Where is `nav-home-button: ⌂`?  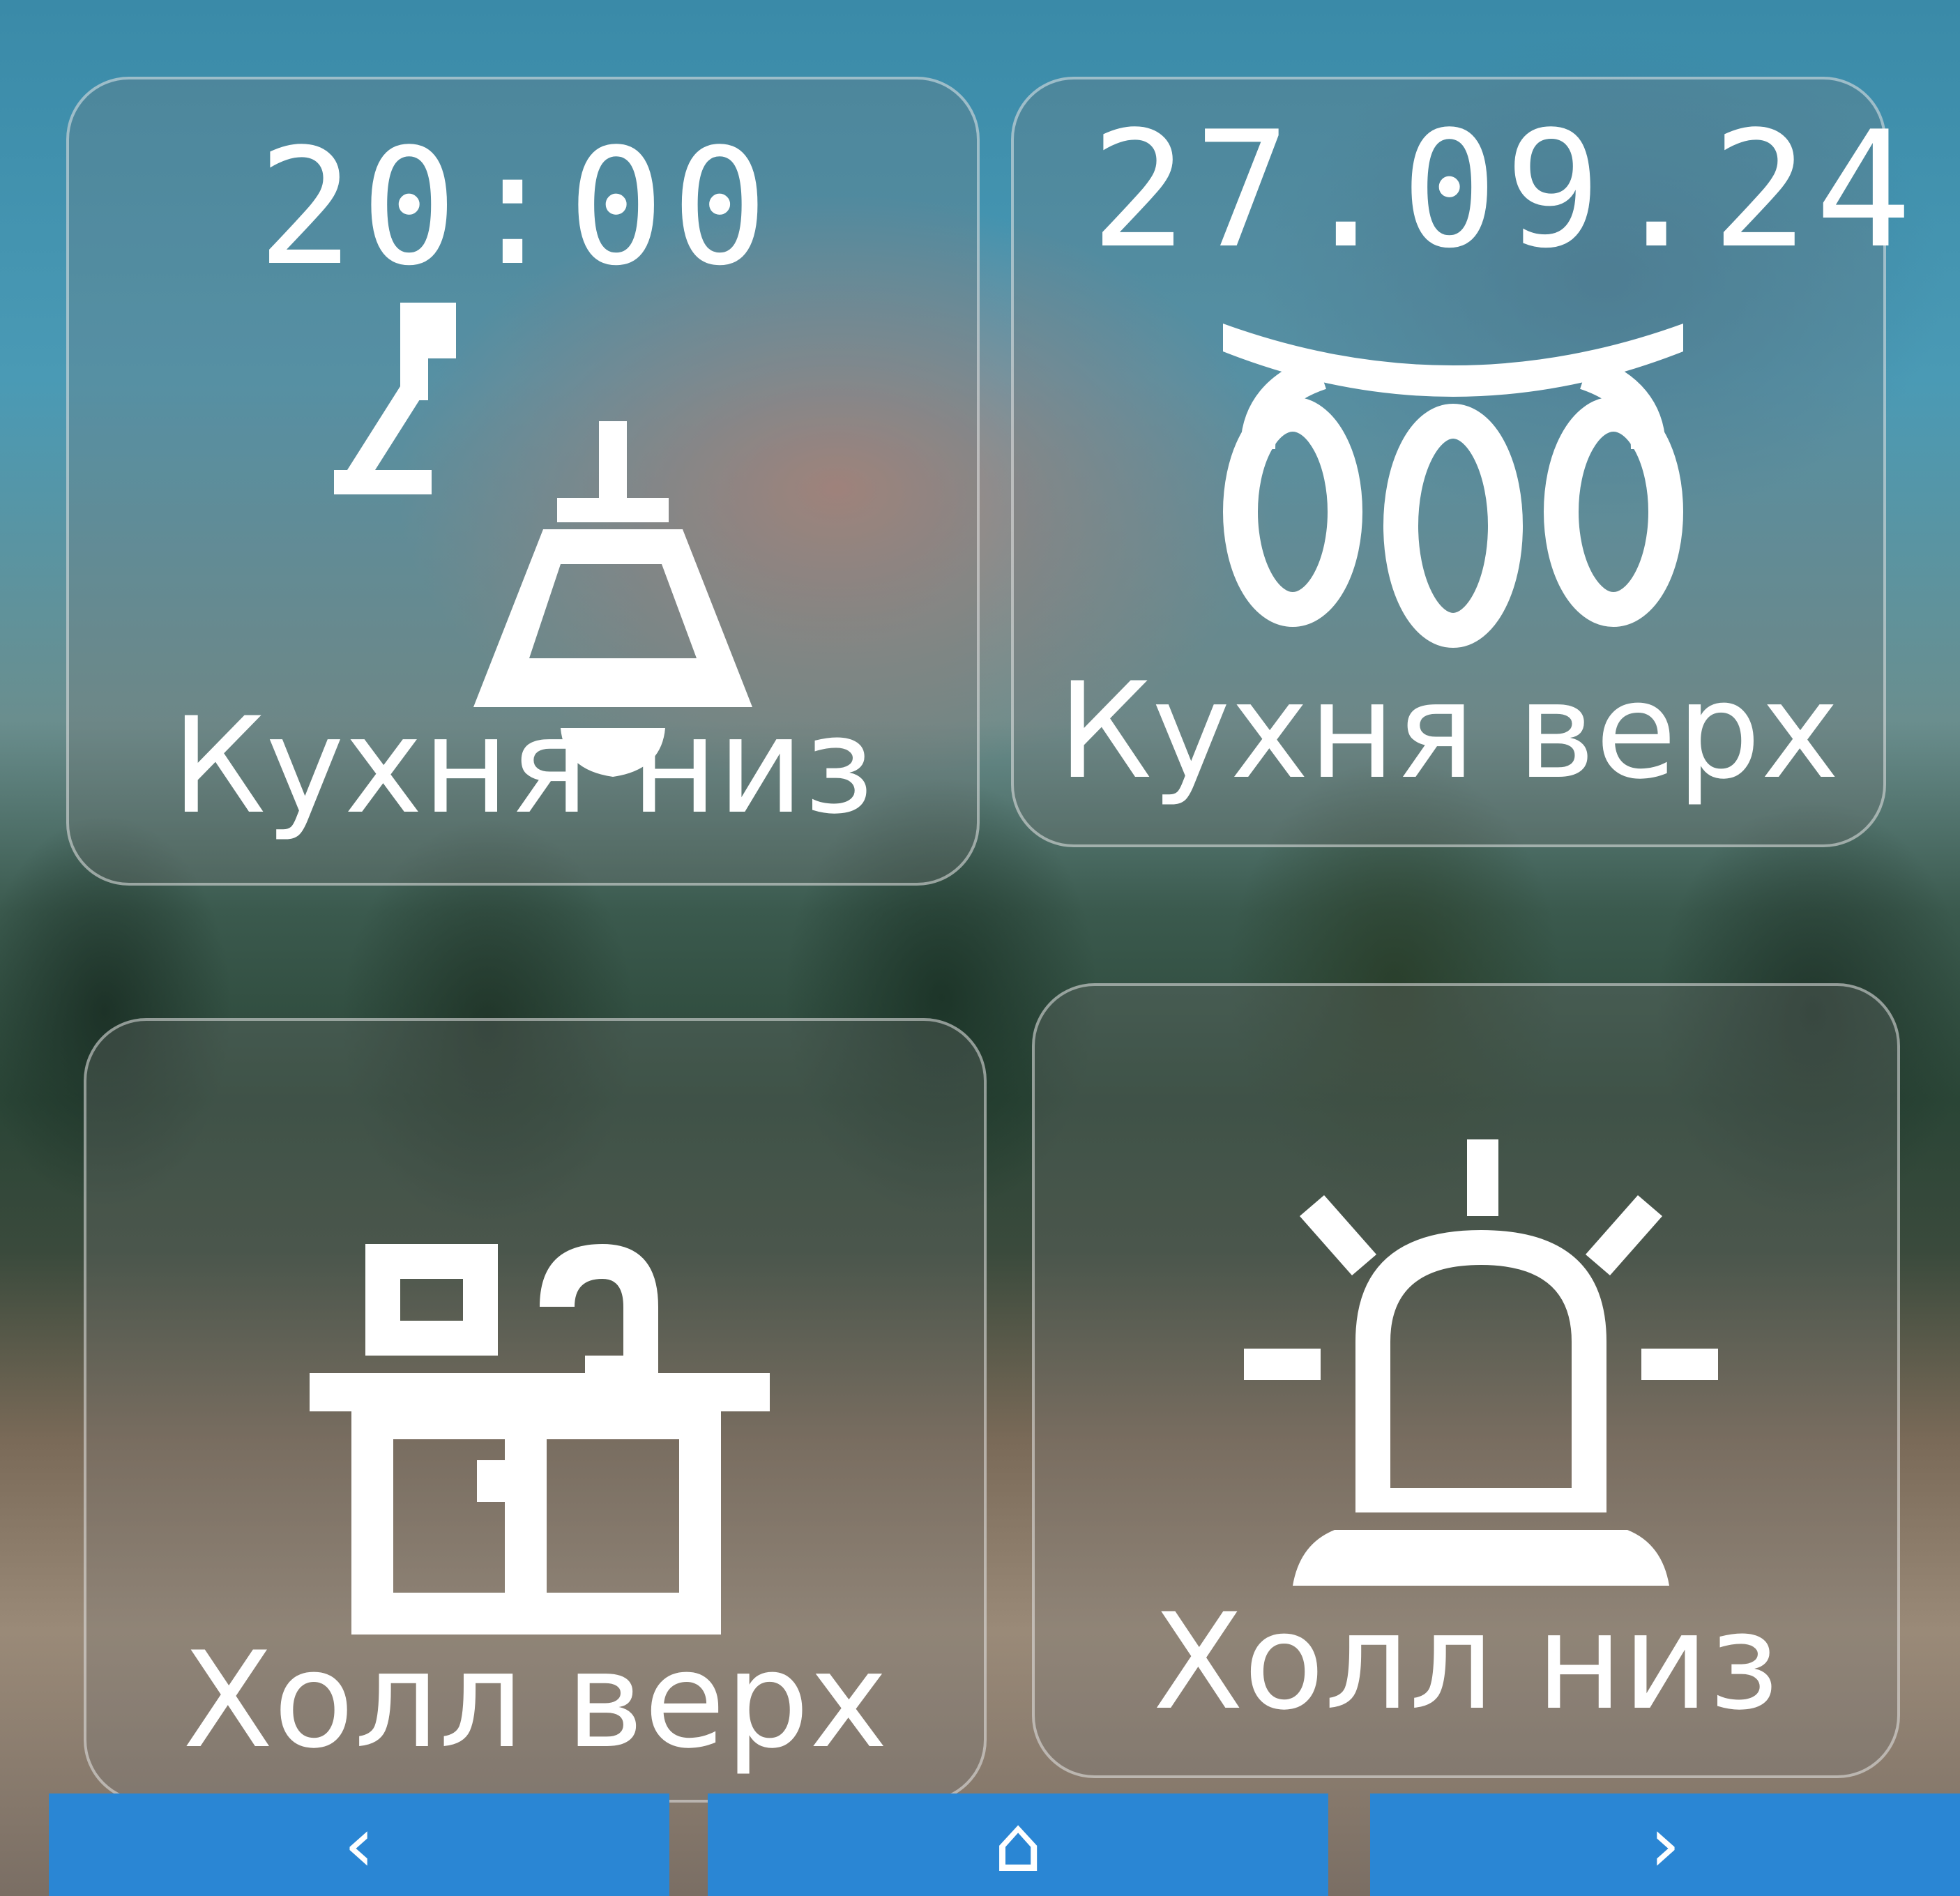 nav-home-button: ⌂ is located at coordinates (1018, 1844).